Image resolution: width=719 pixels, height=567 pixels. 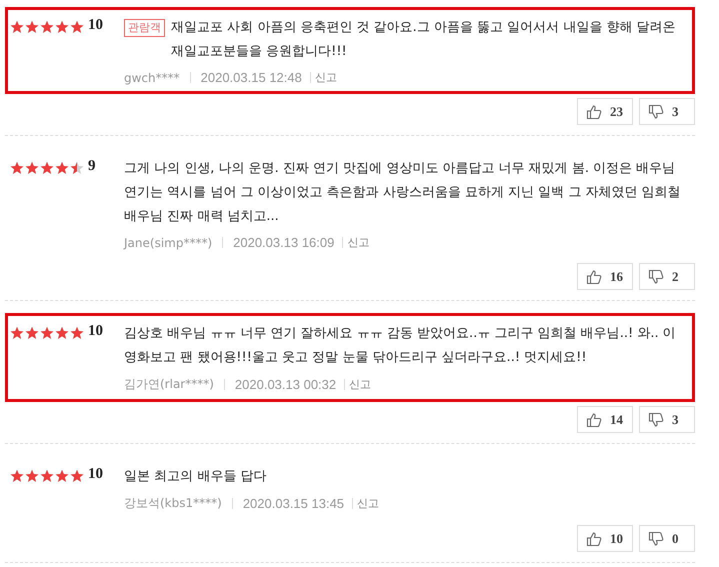 I want to click on review-text: 재일교포 사회 아픔의 응축편인 것 같아요.그 아픔을 뚫고 일어서서 내일을 향해 달려온 재일교포분들을 응원합니다!!!, so click(x=424, y=40).